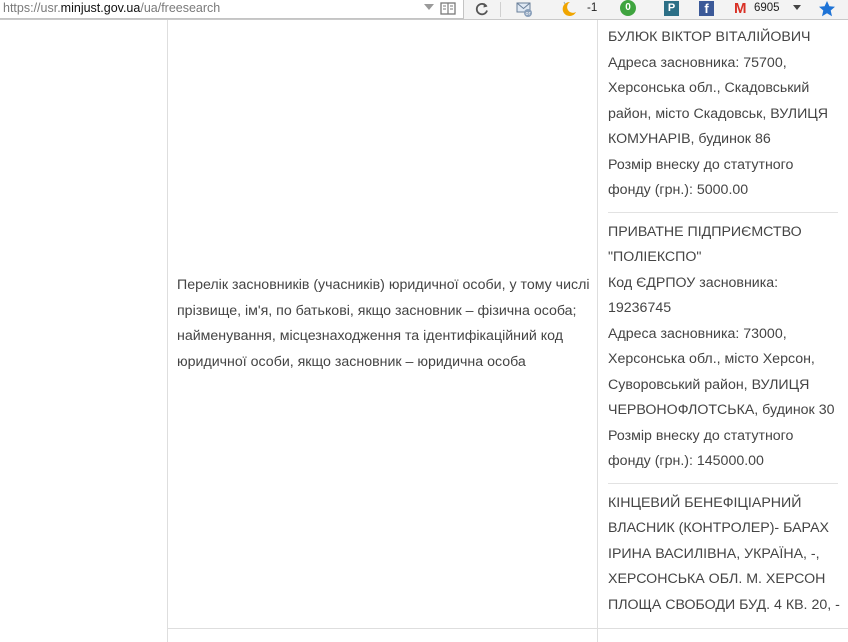 The width and height of the screenshot is (848, 642). What do you see at coordinates (724, 604) in the screenshot?
I see `founder-line: ПЛОЩА СВОБОДИ БУД. 4 КВ. 20, -` at bounding box center [724, 604].